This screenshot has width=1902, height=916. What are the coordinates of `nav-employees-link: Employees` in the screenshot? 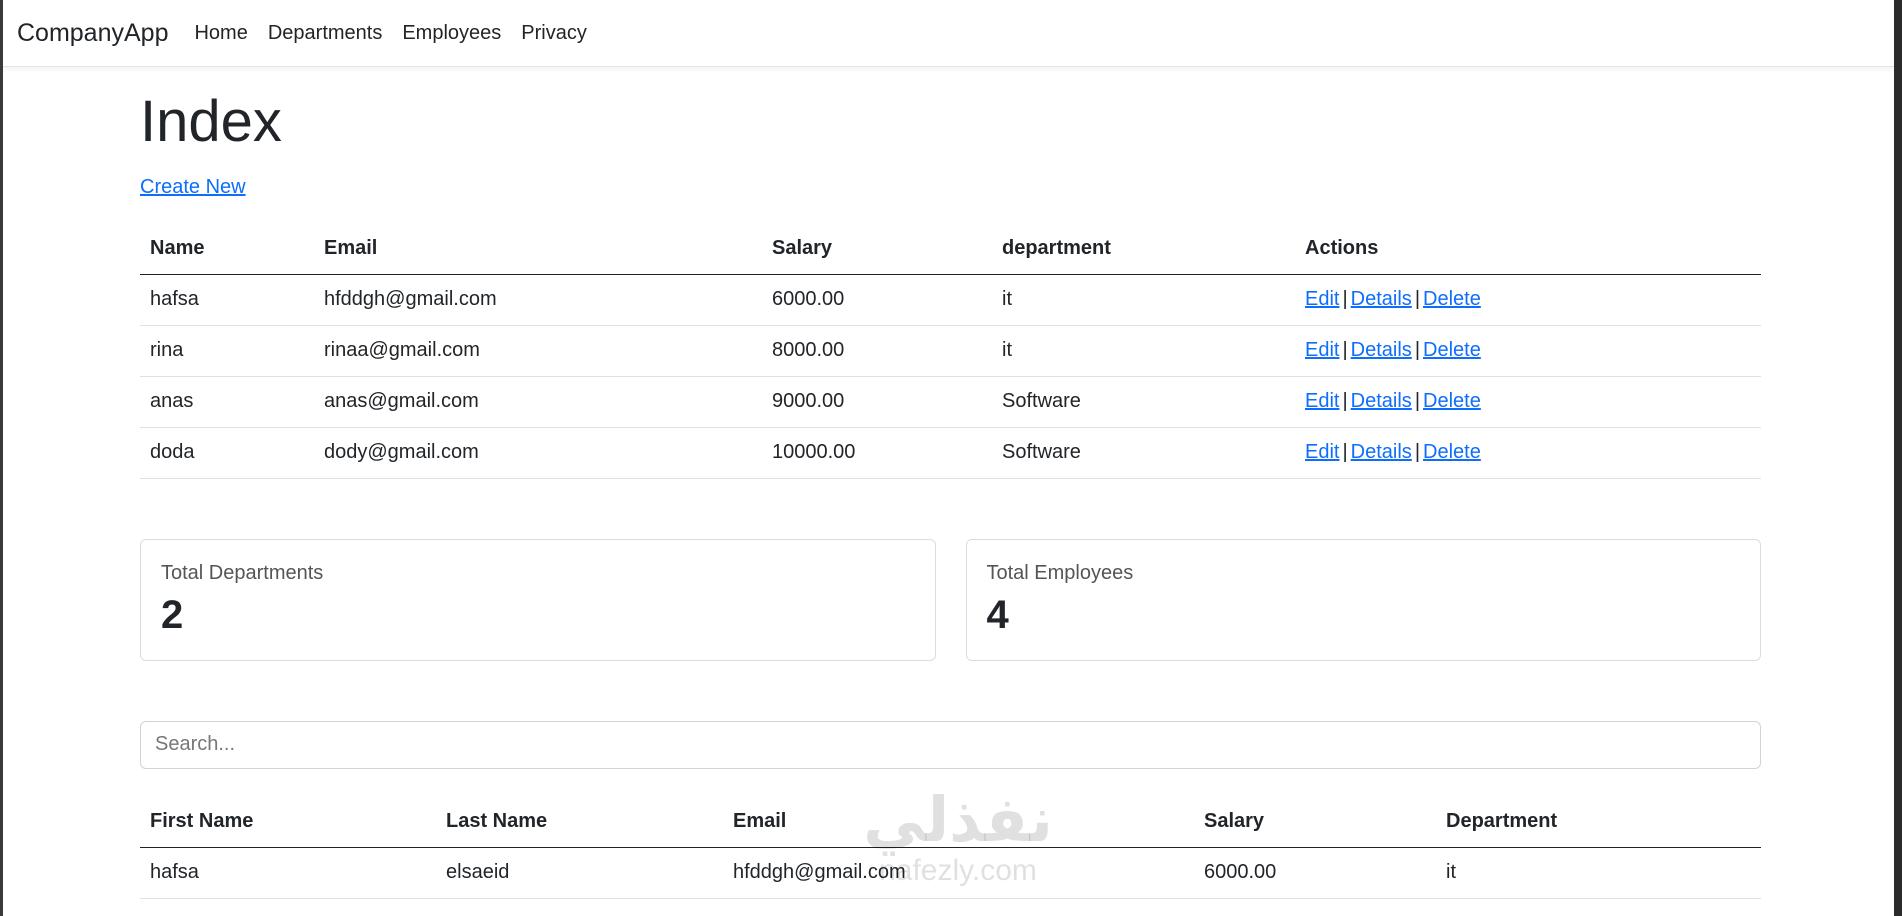 It's located at (451, 33).